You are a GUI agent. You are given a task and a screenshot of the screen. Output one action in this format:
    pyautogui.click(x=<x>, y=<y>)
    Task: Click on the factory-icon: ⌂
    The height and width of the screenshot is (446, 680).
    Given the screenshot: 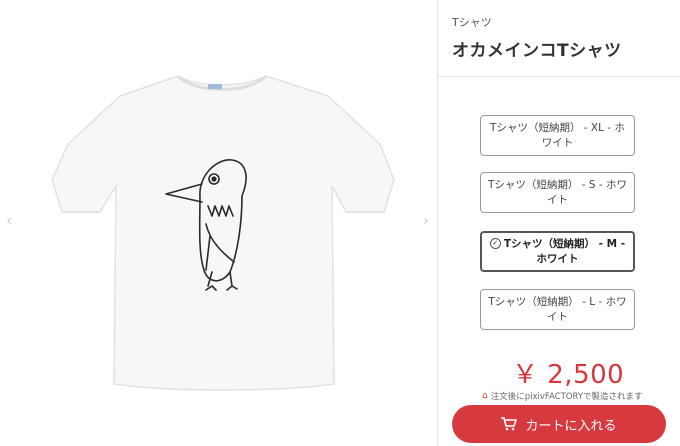 What is the action you would take?
    pyautogui.click(x=485, y=396)
    